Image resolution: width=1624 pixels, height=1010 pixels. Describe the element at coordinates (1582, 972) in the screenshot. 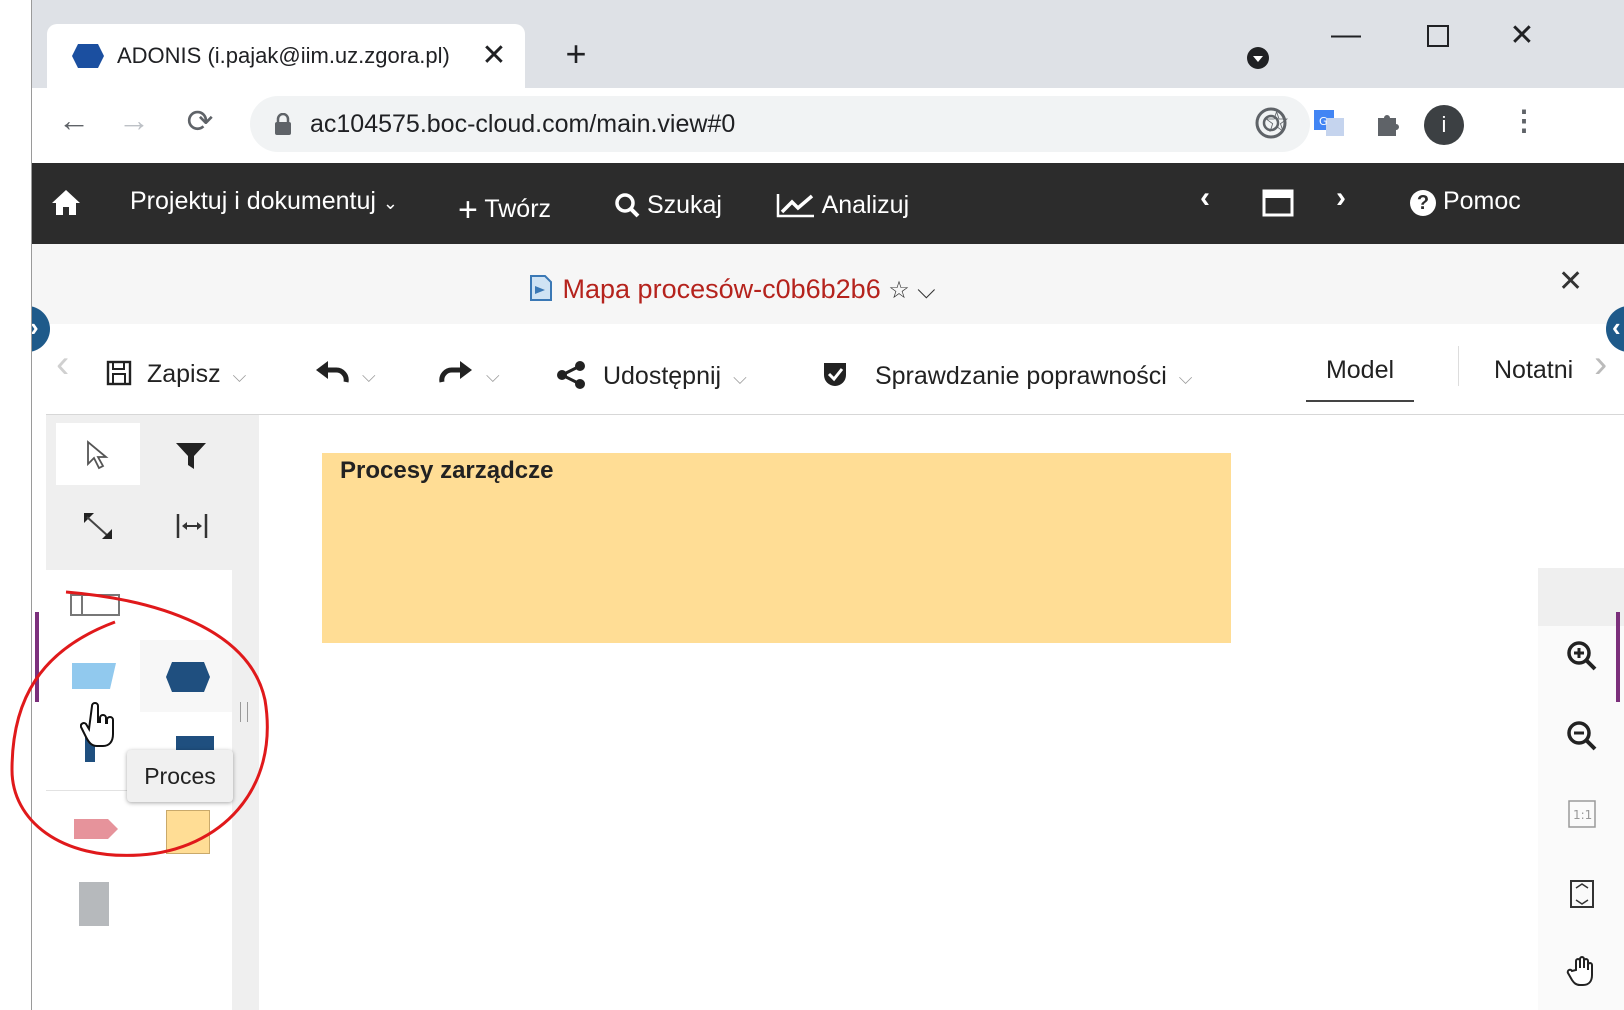

I see `pan-hand-icon` at that location.